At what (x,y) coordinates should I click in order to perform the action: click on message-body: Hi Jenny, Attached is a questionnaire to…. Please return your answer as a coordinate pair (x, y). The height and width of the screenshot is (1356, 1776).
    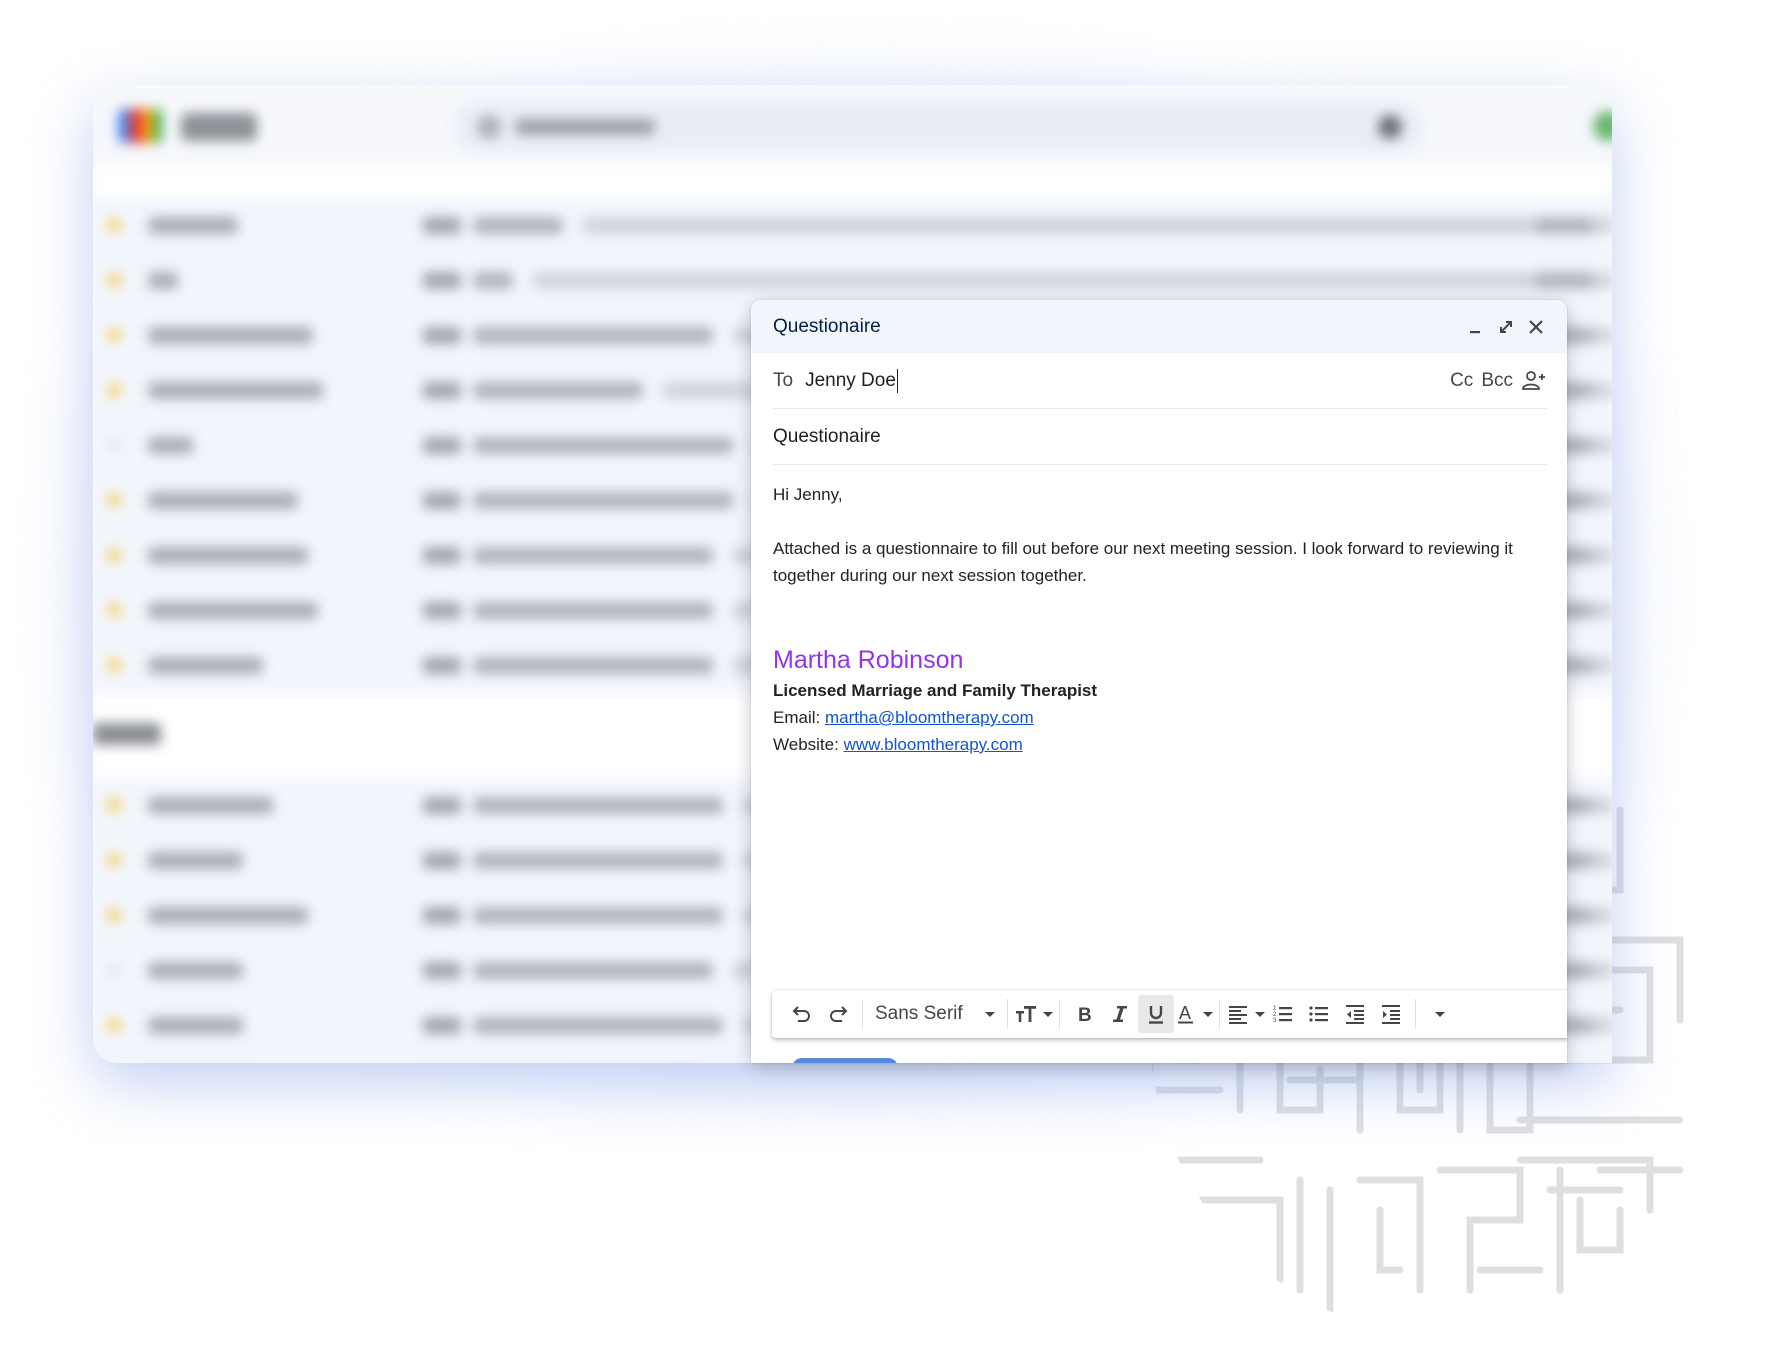
    Looking at the image, I should click on (1159, 611).